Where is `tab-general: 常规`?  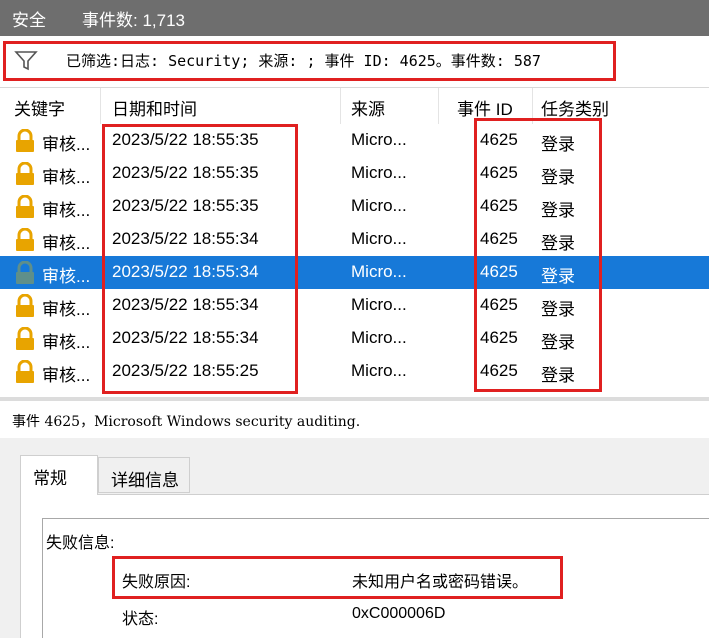
tab-general: 常规 is located at coordinates (59, 475).